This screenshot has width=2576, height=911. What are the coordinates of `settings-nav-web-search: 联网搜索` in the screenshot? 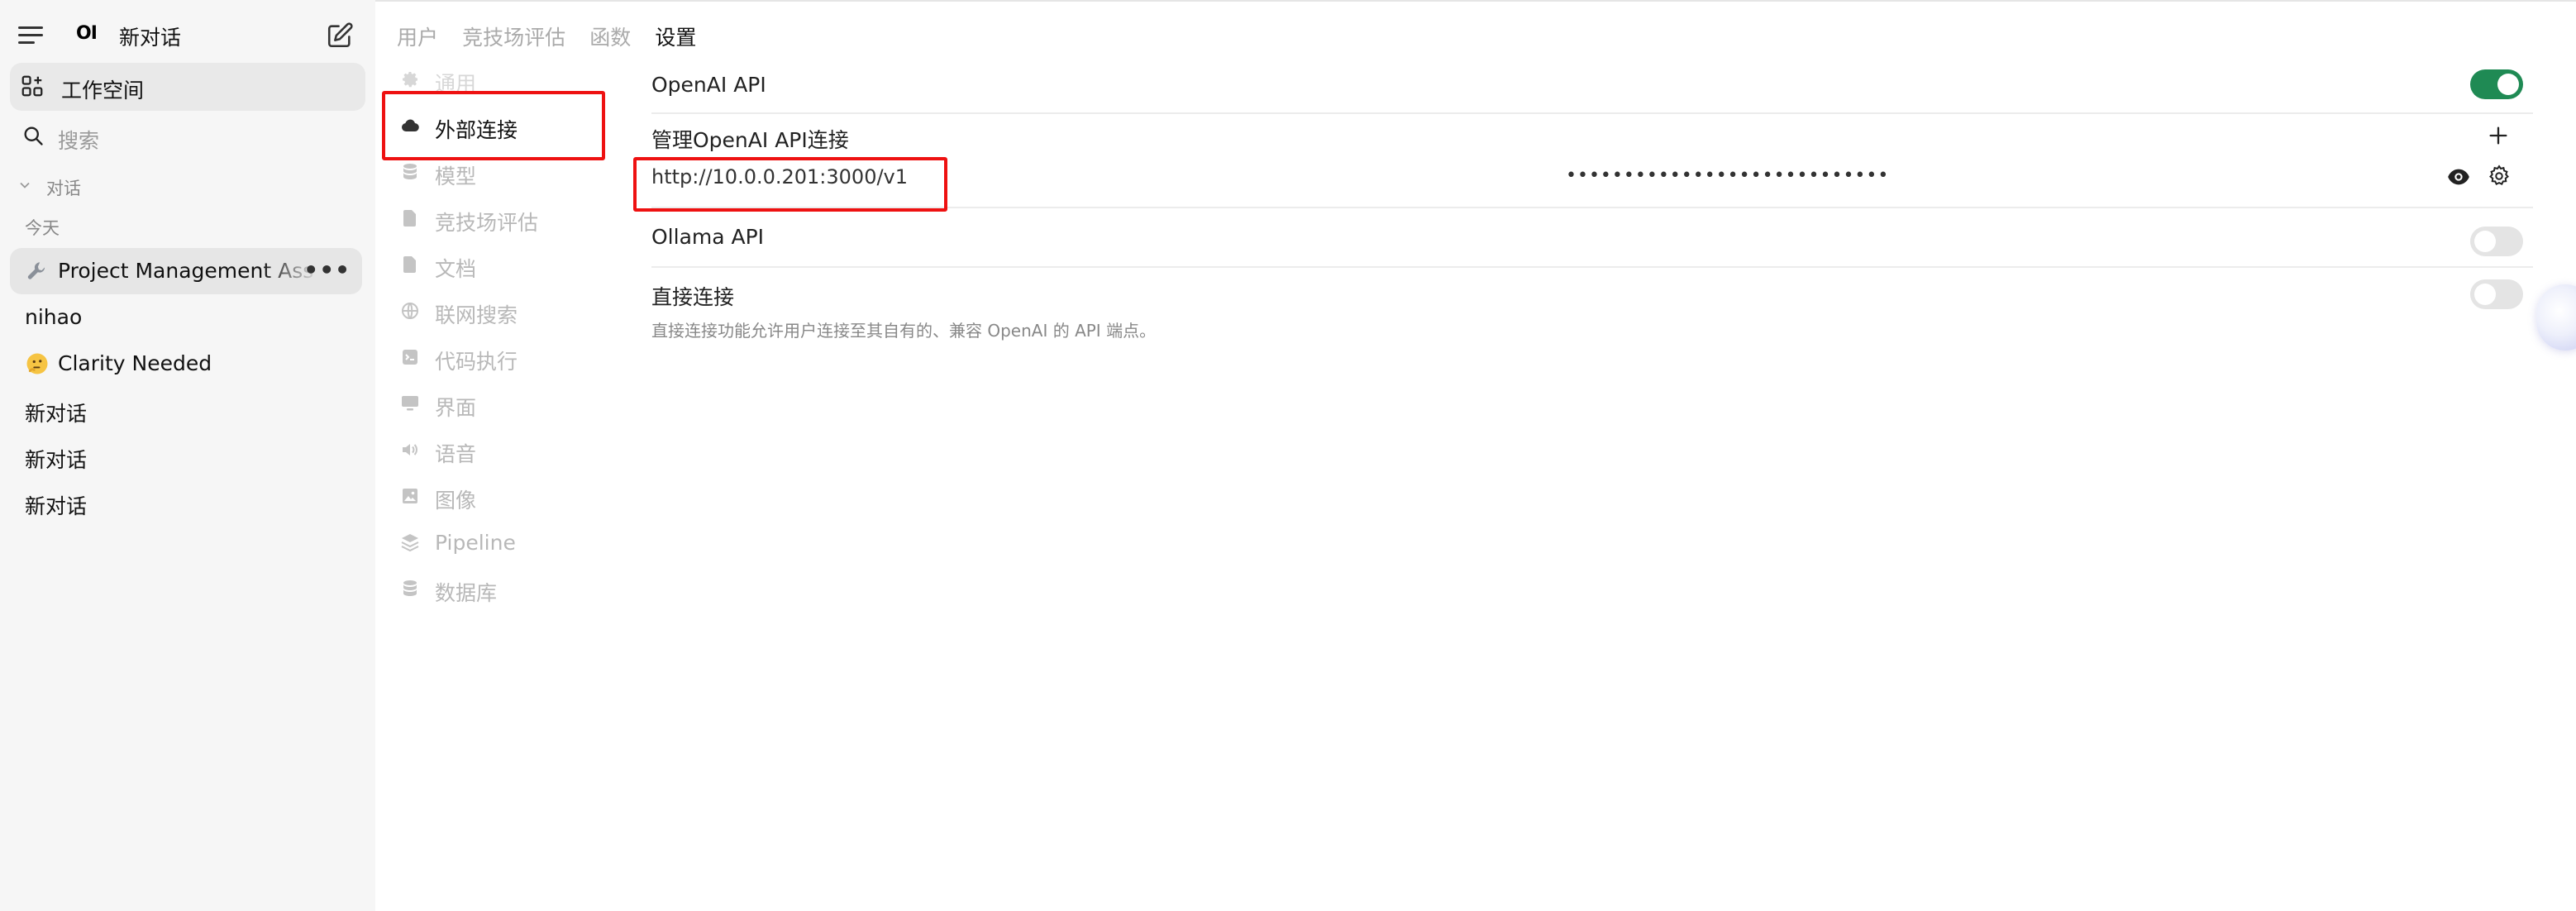 It's located at (493, 311).